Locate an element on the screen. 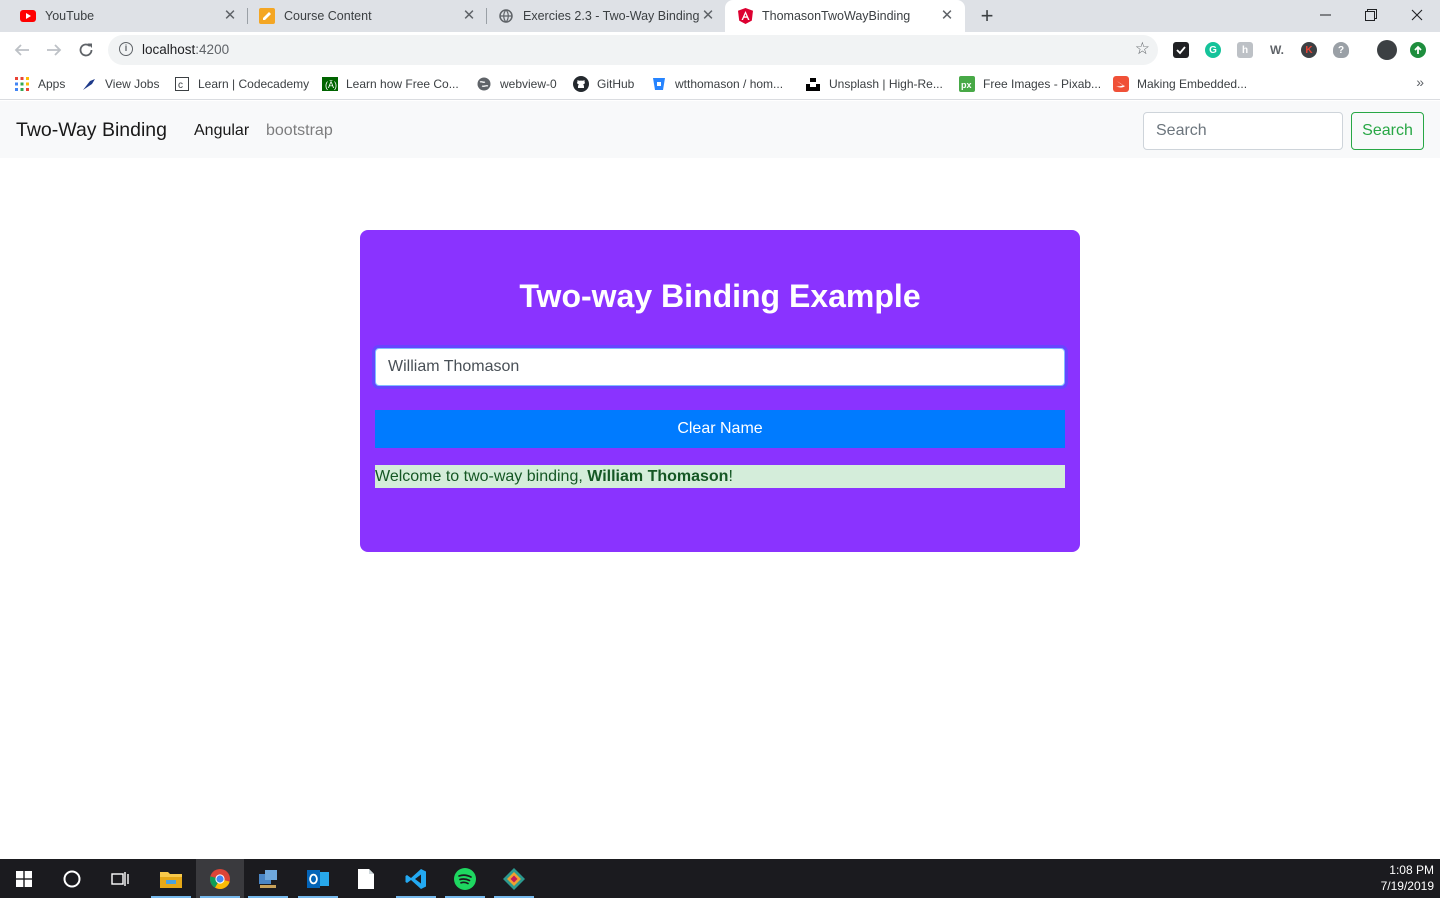  bookmark-view-jobs: View Jobs is located at coordinates (120, 84).